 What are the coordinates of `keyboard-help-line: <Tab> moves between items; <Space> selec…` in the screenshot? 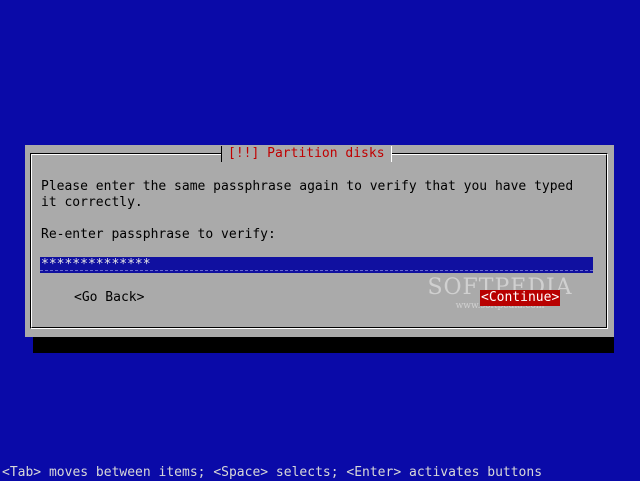 It's located at (272, 472).